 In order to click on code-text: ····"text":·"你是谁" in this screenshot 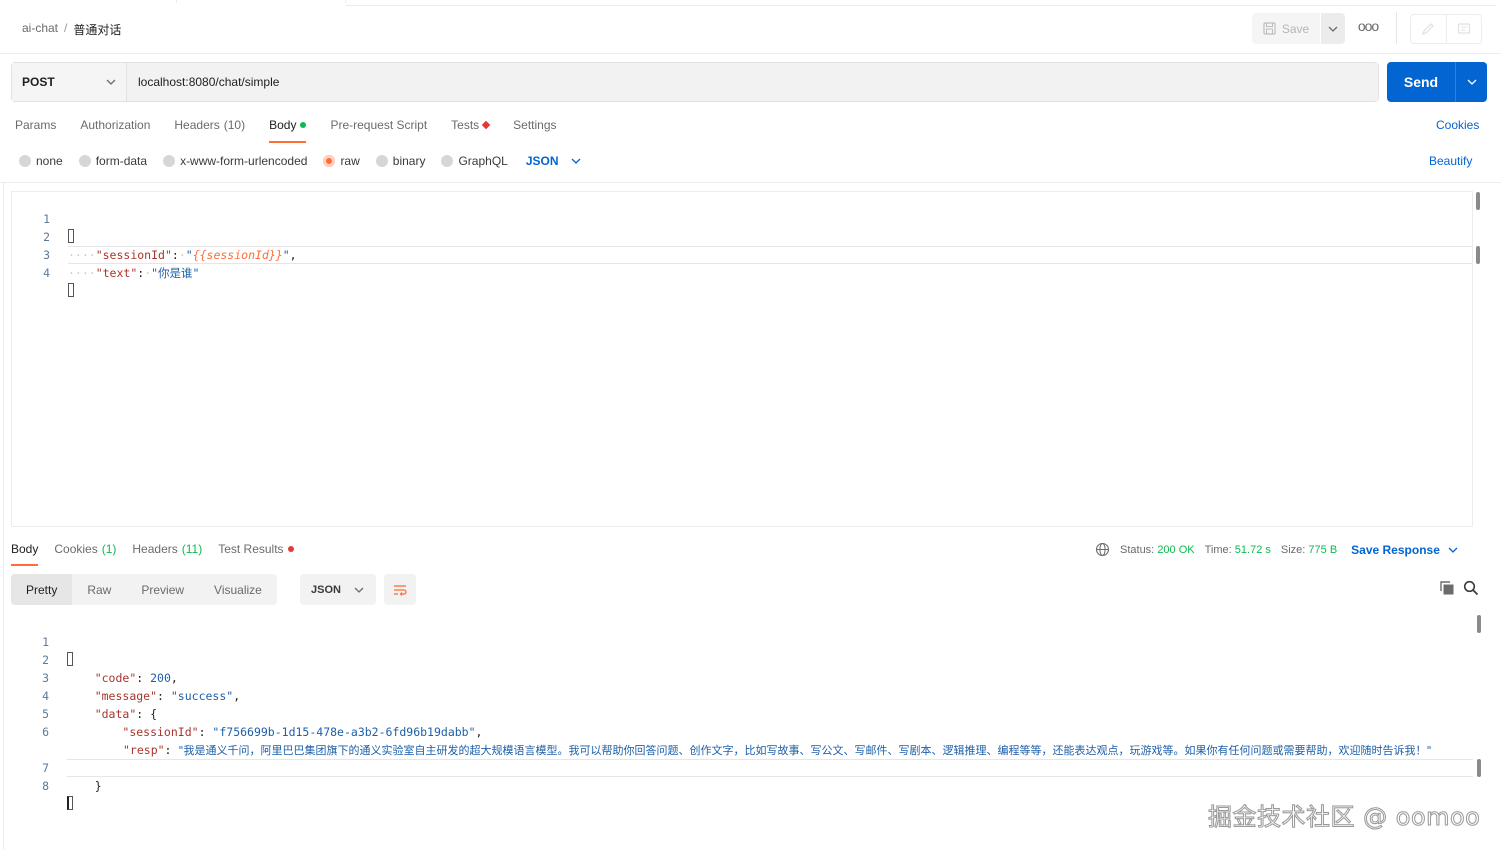, I will do `click(134, 273)`.